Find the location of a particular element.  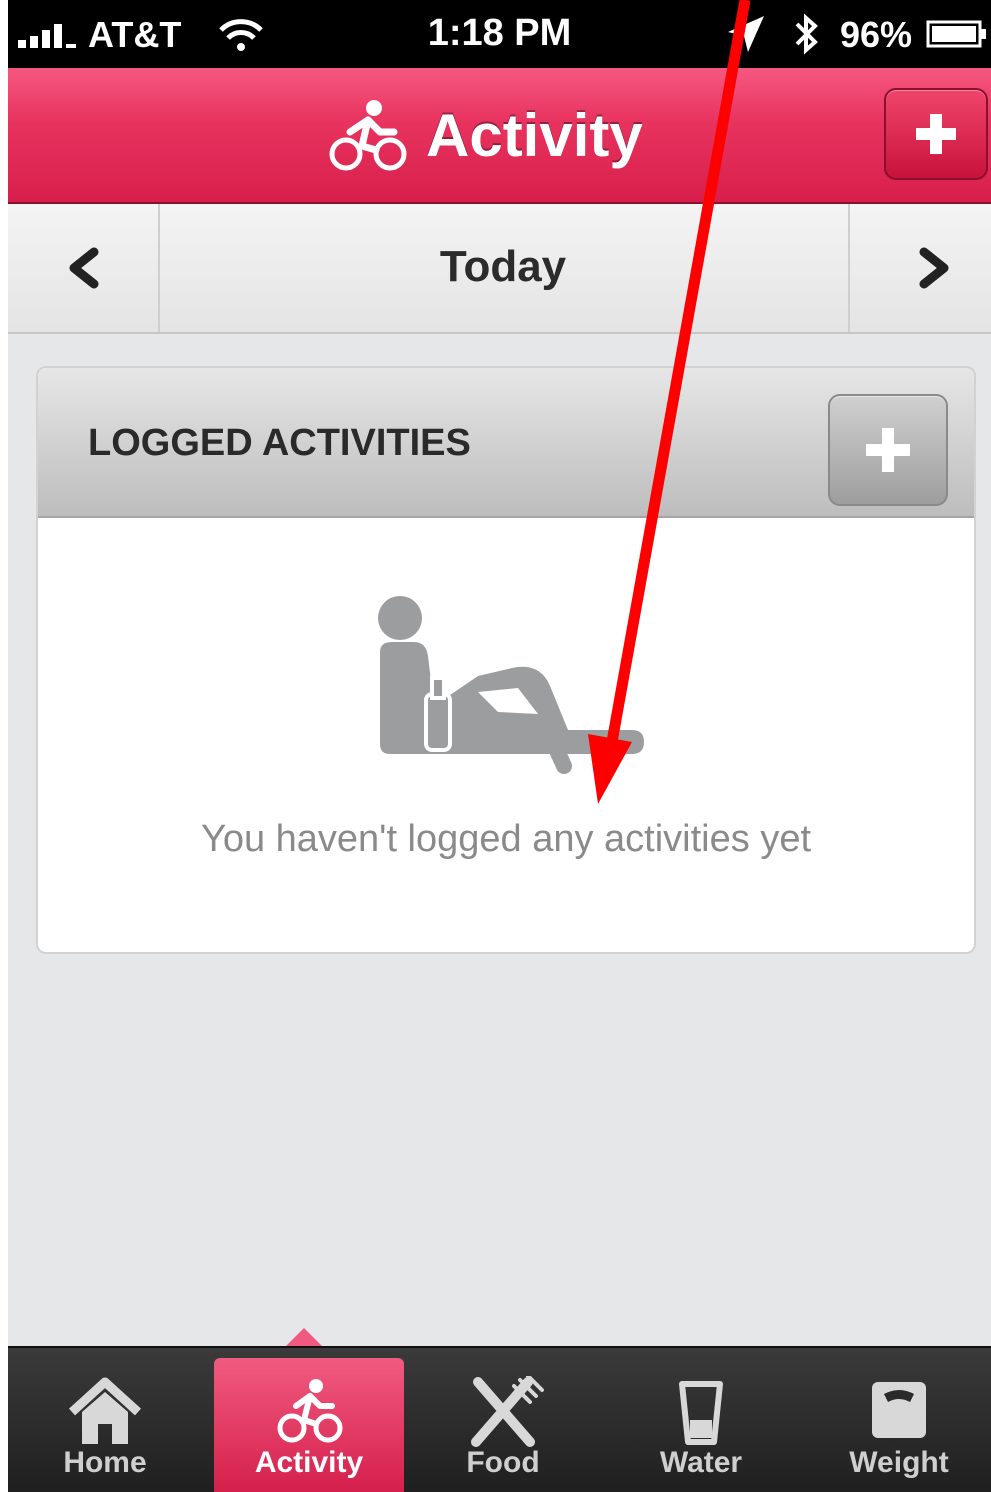

page-title: Activity is located at coordinates (534, 135).